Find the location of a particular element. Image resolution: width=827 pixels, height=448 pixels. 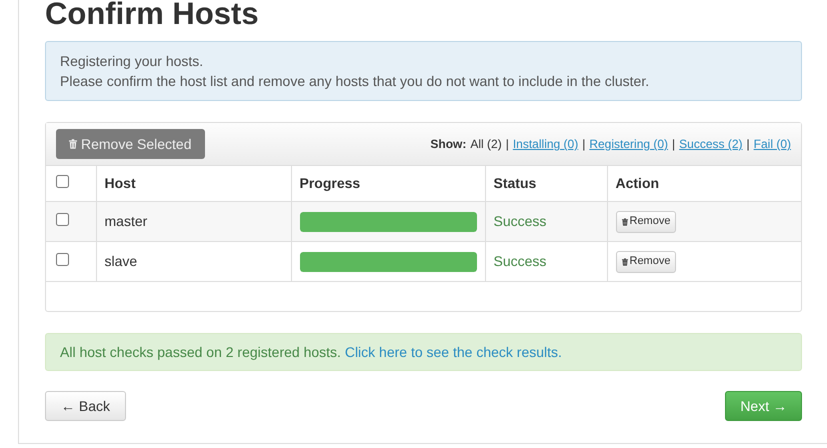

page-title: Confirm Hosts is located at coordinates (152, 14).